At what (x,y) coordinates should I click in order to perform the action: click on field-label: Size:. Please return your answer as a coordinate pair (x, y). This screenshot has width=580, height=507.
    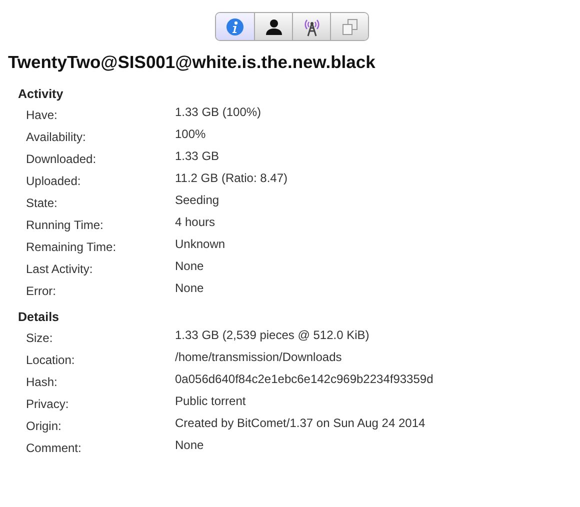
    Looking at the image, I should click on (40, 338).